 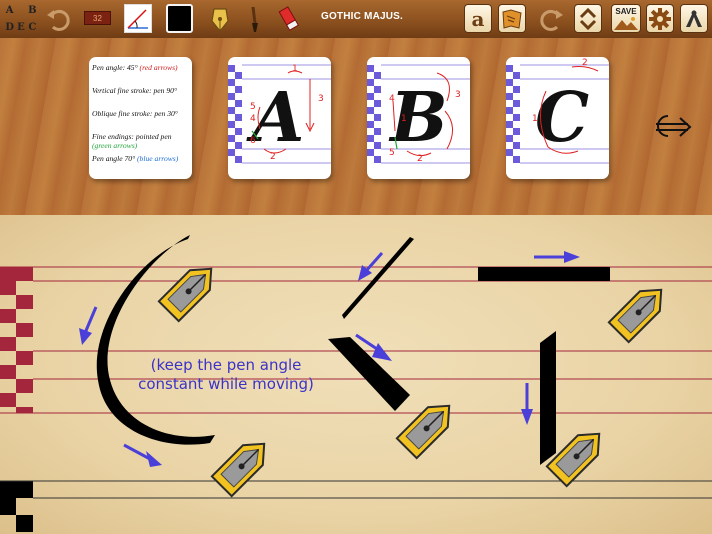 I want to click on letter-d: D, so click(x=9, y=27).